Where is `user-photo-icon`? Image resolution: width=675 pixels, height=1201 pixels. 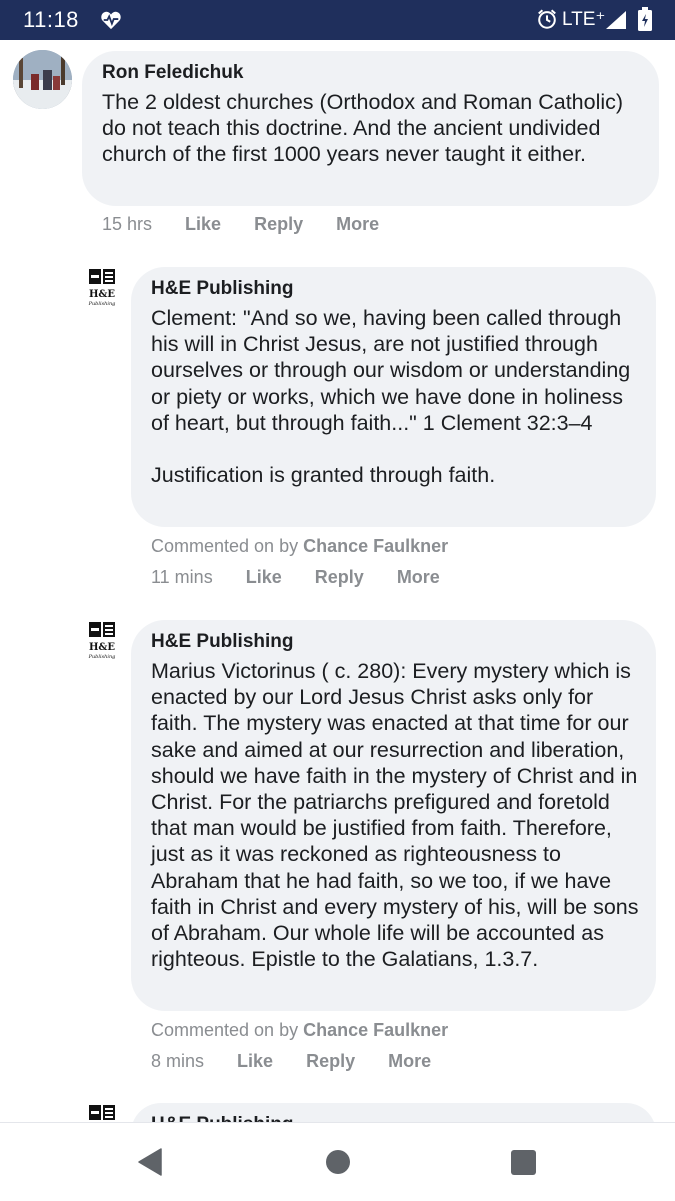 user-photo-icon is located at coordinates (42, 79).